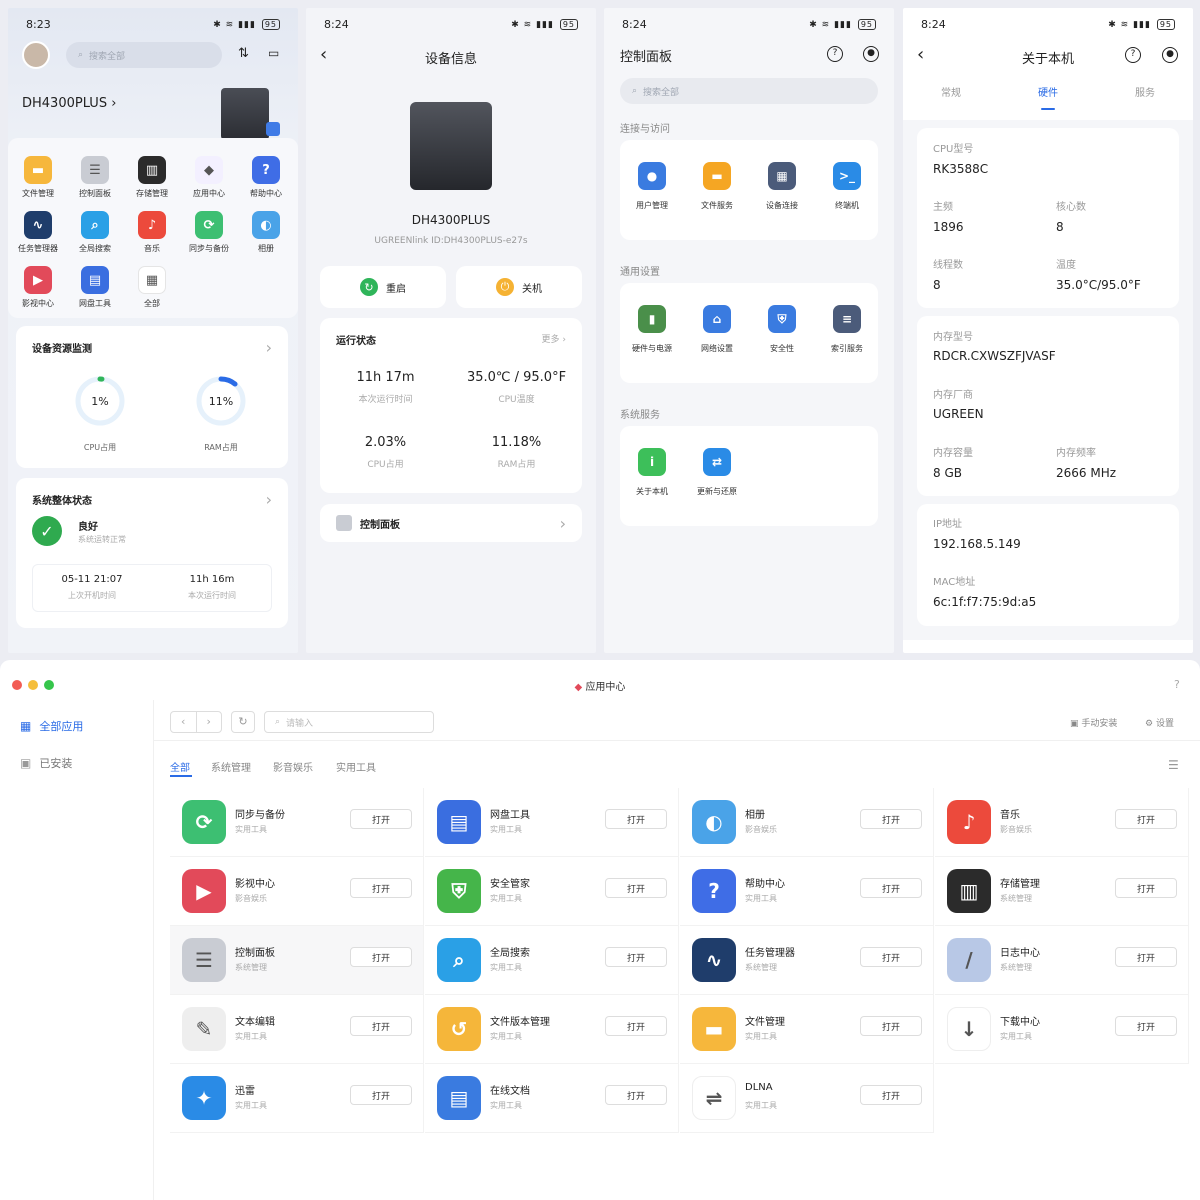  What do you see at coordinates (1173, 765) in the screenshot?
I see `list-view-icon: ☰` at bounding box center [1173, 765].